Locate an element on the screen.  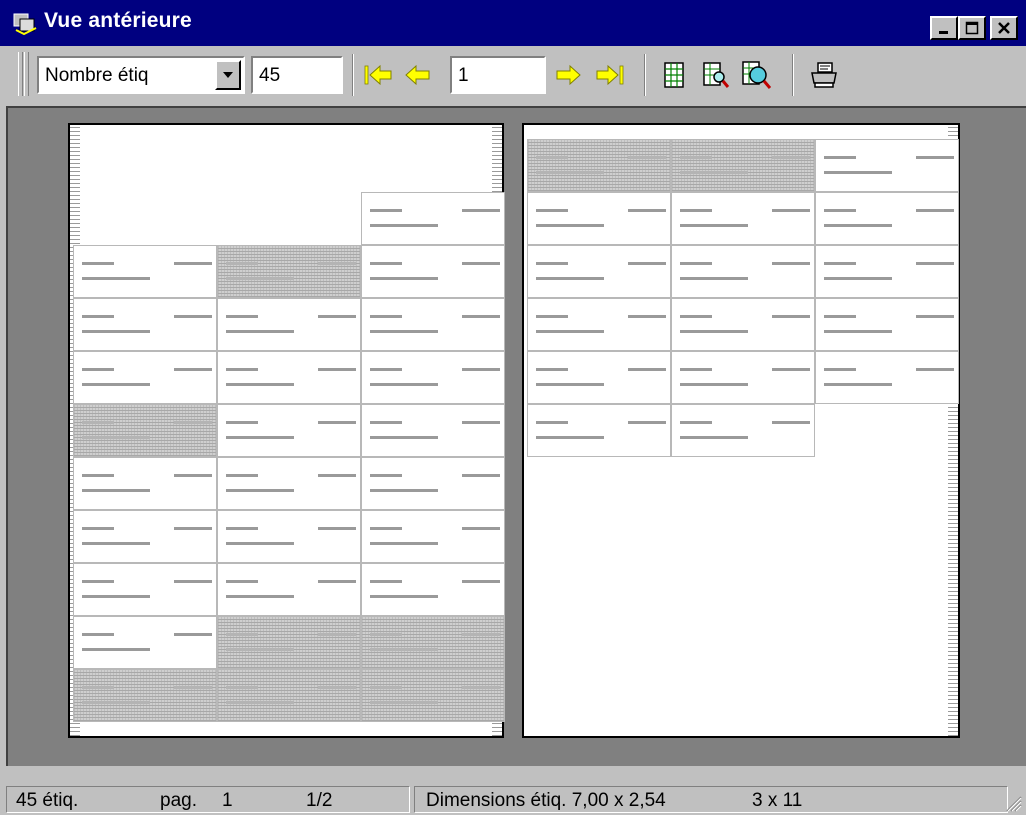
print-button is located at coordinates (824, 75).